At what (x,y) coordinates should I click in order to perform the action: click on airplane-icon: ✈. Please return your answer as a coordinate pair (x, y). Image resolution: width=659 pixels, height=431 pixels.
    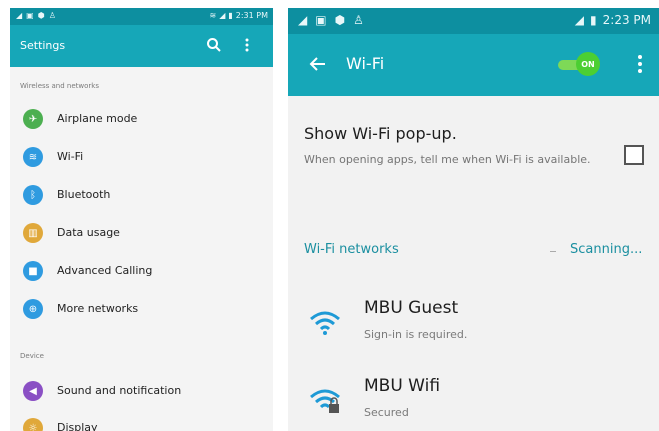
    Looking at the image, I should click on (33, 119).